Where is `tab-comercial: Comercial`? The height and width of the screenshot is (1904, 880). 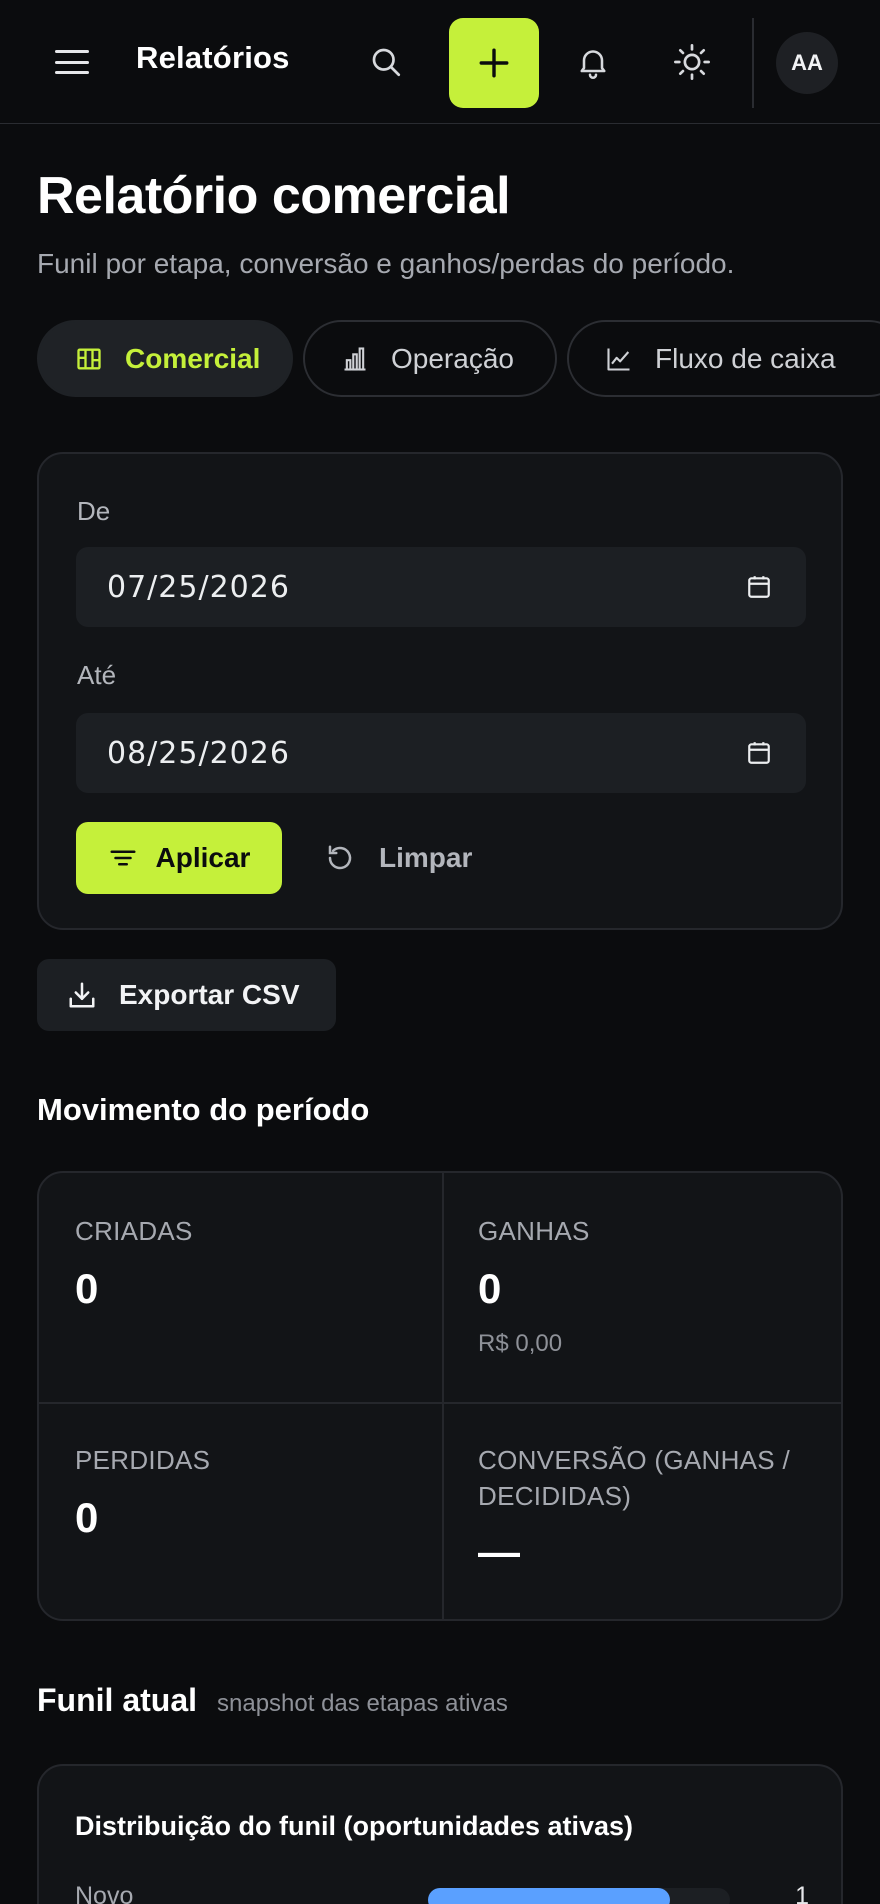 tab-comercial: Comercial is located at coordinates (165, 358).